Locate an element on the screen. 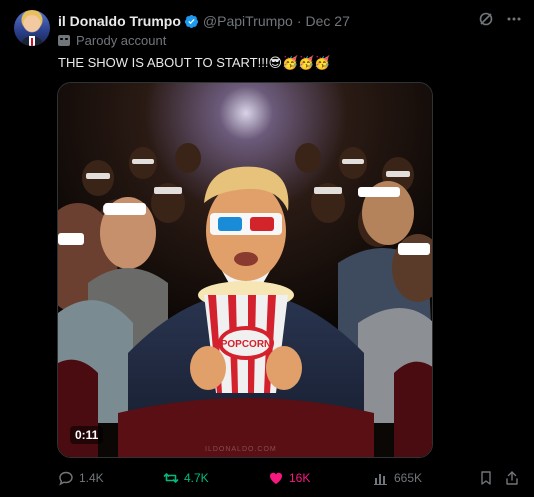 This screenshot has width=534, height=497. author-display-name: il Donaldo Trumpo is located at coordinates (119, 21).